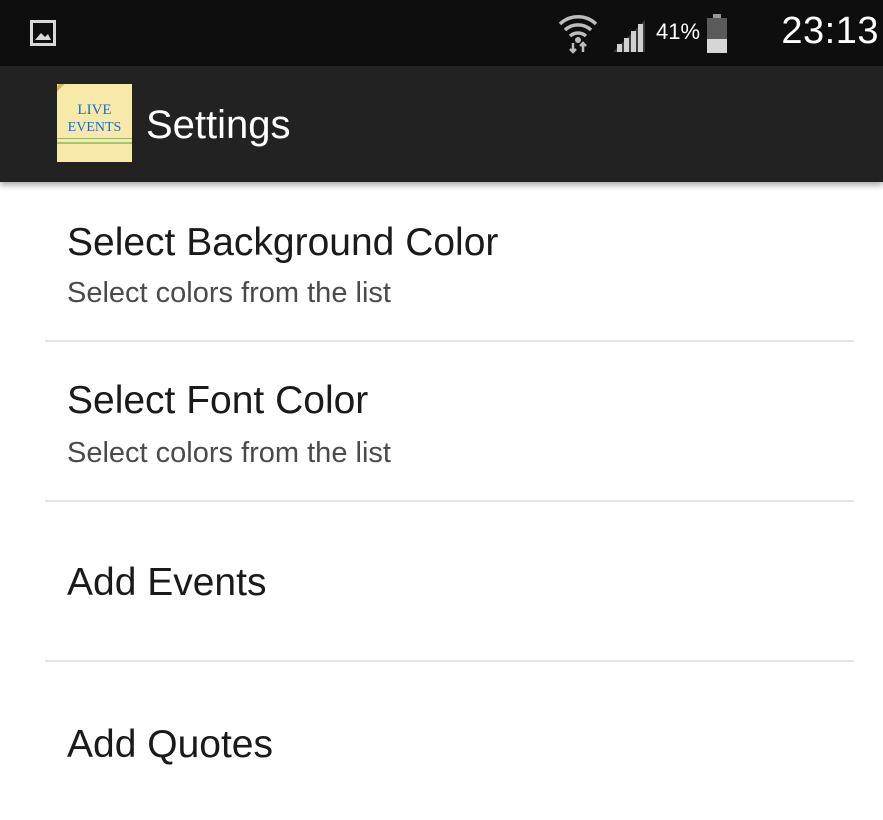 The image size is (883, 820). What do you see at coordinates (830, 31) in the screenshot?
I see `clock: 23:13` at bounding box center [830, 31].